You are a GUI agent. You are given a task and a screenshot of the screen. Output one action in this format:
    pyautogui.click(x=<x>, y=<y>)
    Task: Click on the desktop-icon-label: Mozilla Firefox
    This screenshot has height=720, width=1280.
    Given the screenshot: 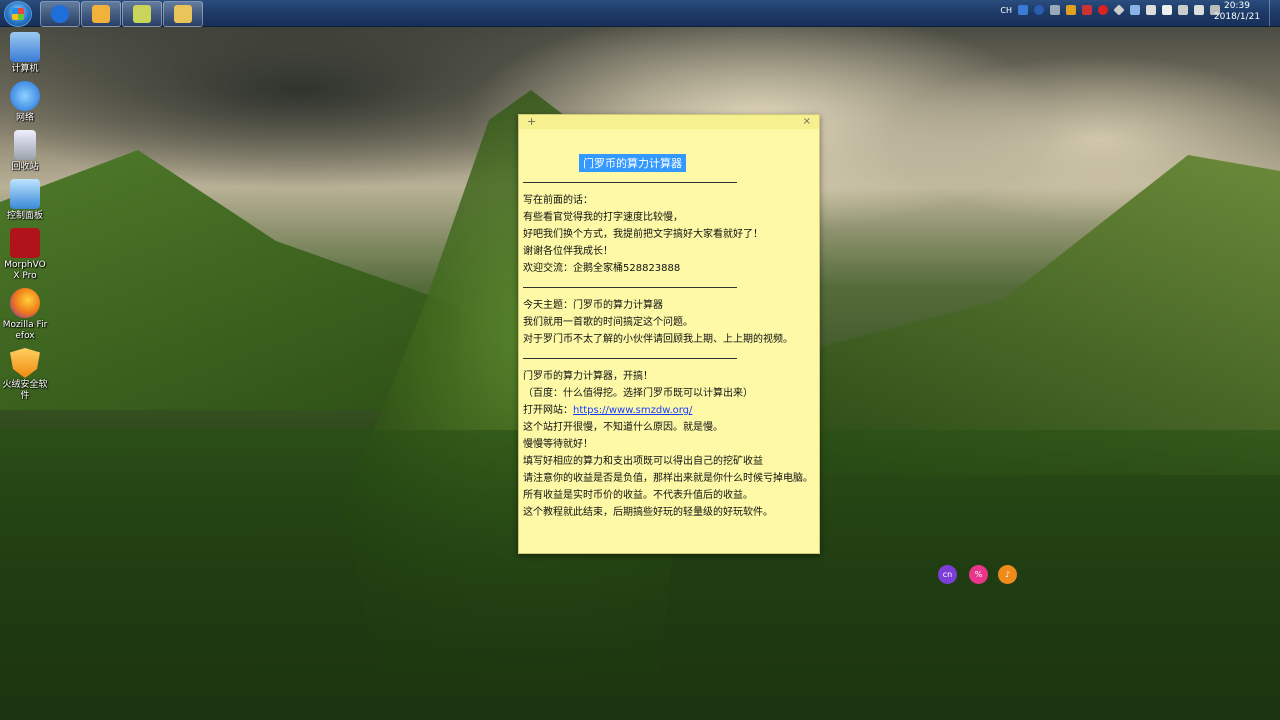 What is the action you would take?
    pyautogui.click(x=25, y=330)
    